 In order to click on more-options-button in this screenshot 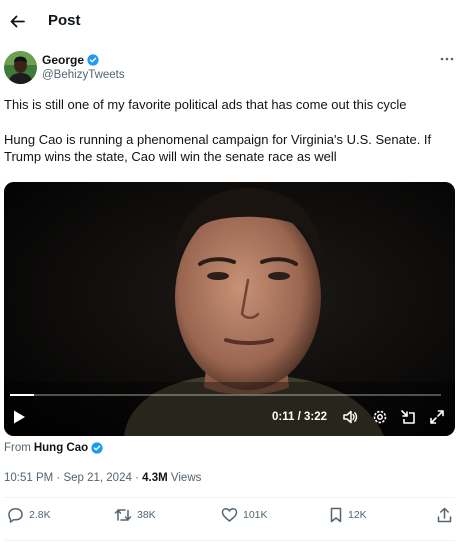, I will do `click(447, 59)`.